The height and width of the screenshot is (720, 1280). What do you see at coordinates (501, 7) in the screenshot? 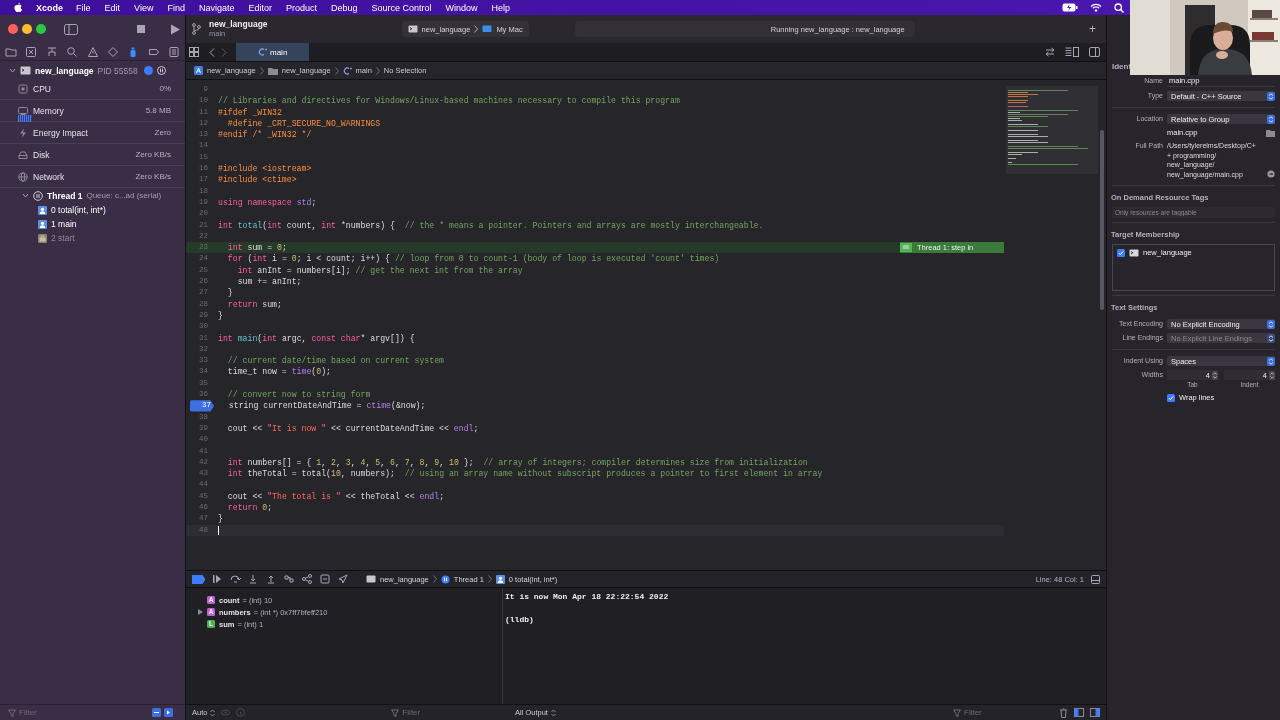
I see `menu-item: Help` at bounding box center [501, 7].